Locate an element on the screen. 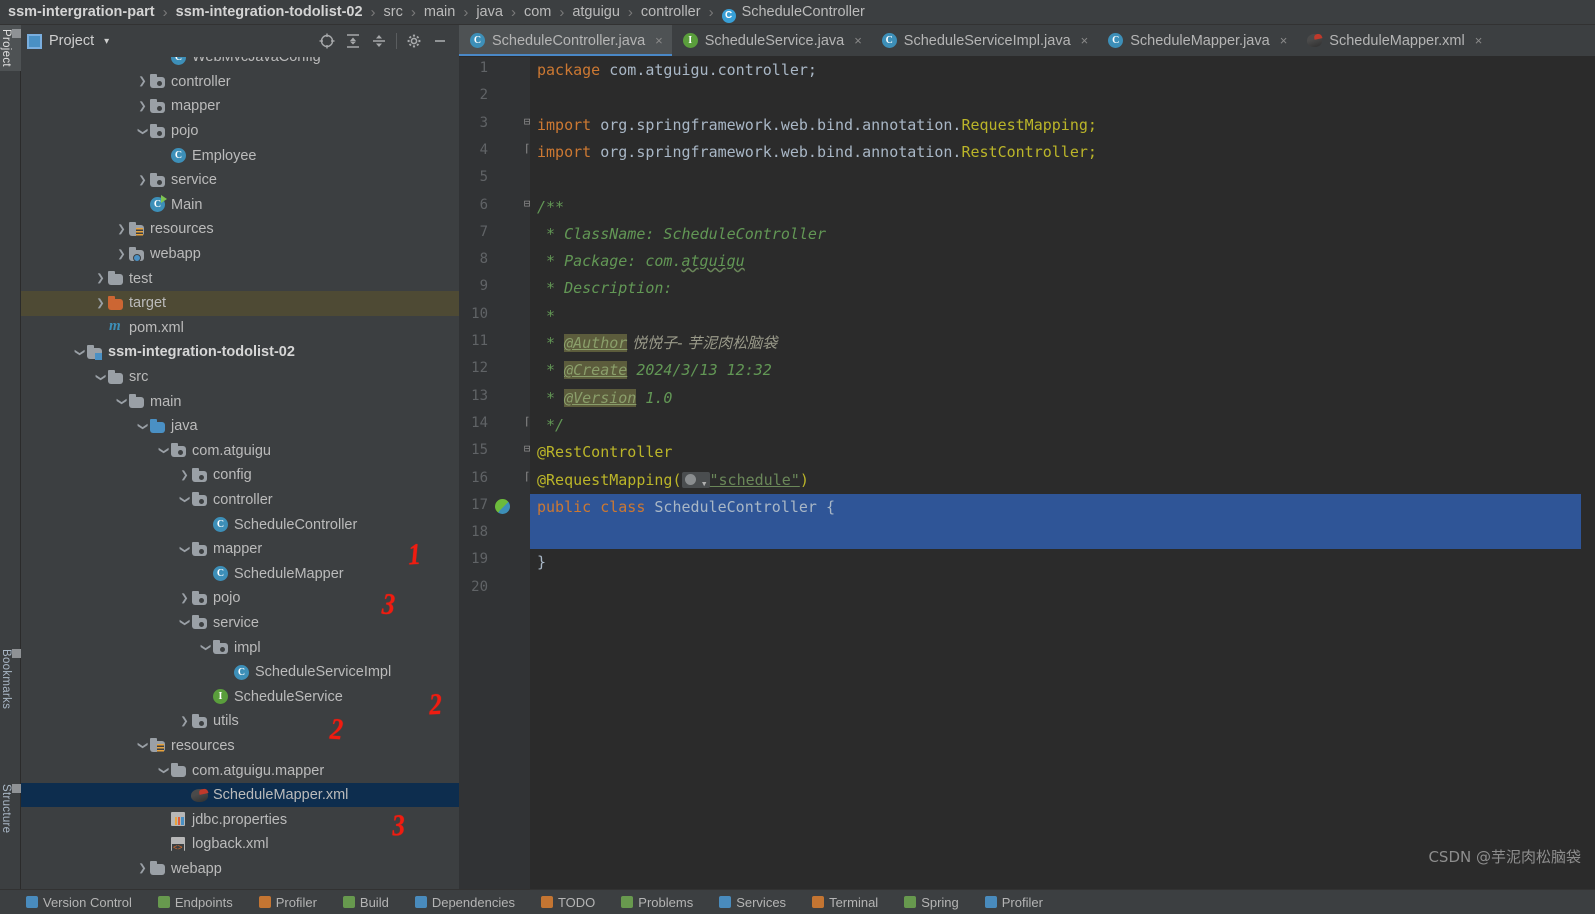  status-bar-item-spring: Spring is located at coordinates (931, 902).